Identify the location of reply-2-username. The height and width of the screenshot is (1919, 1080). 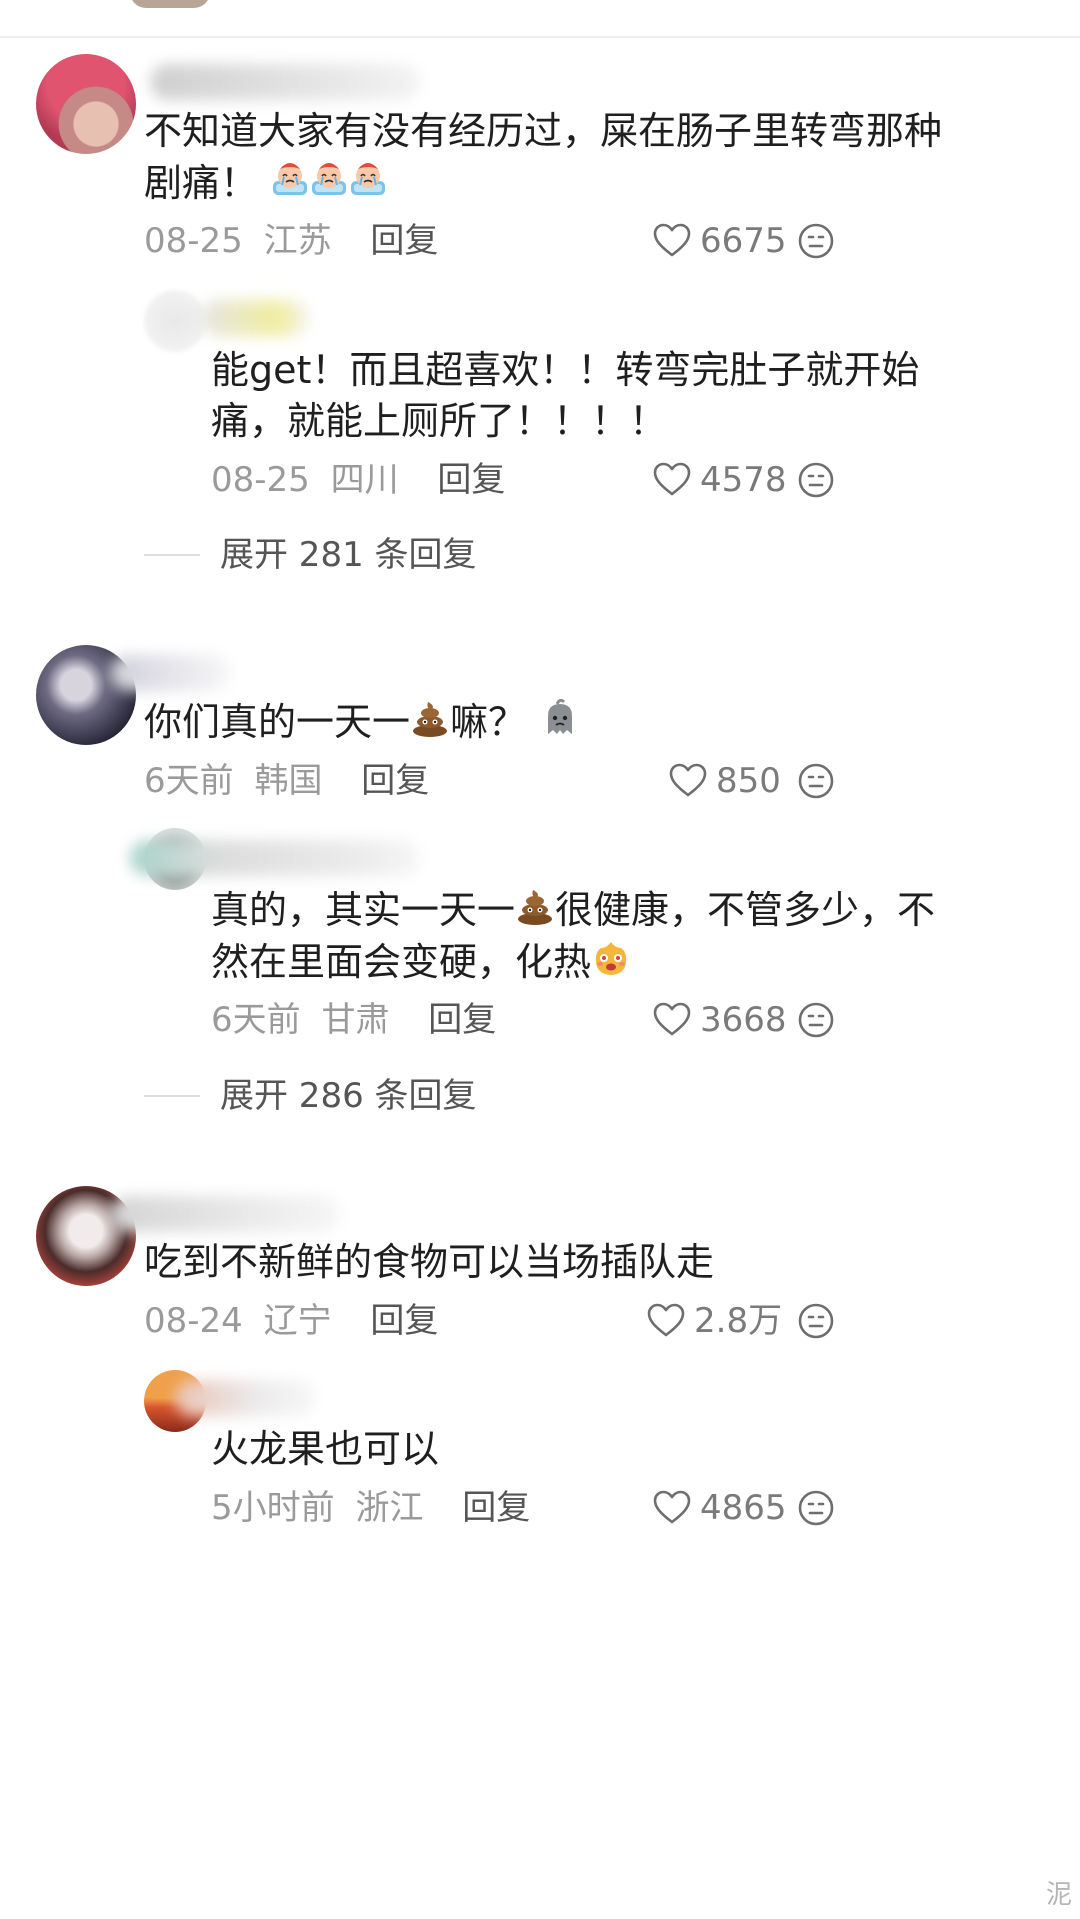
(275, 858).